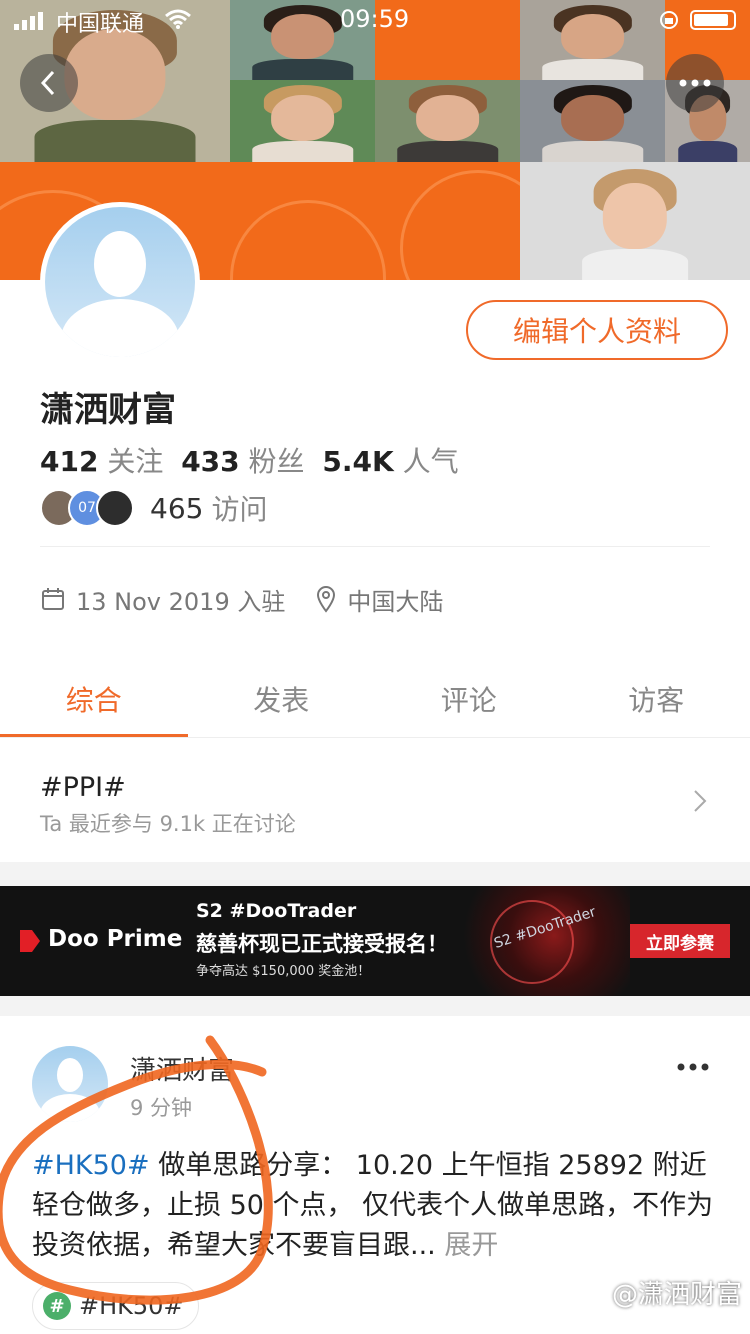 The width and height of the screenshot is (750, 1334). Describe the element at coordinates (57, 1306) in the screenshot. I see `hashtag-icon: #` at that location.